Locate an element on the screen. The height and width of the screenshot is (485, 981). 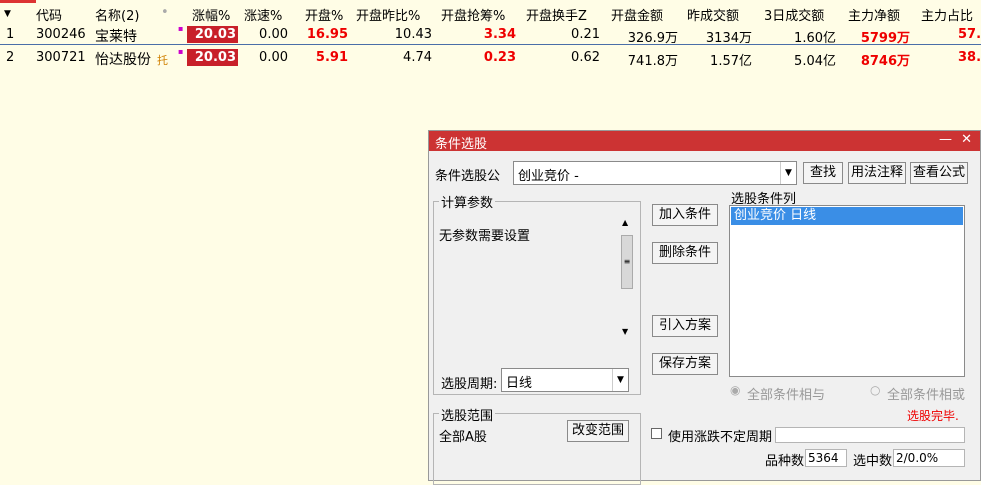
close-icon: ✕ is located at coordinates (966, 139).